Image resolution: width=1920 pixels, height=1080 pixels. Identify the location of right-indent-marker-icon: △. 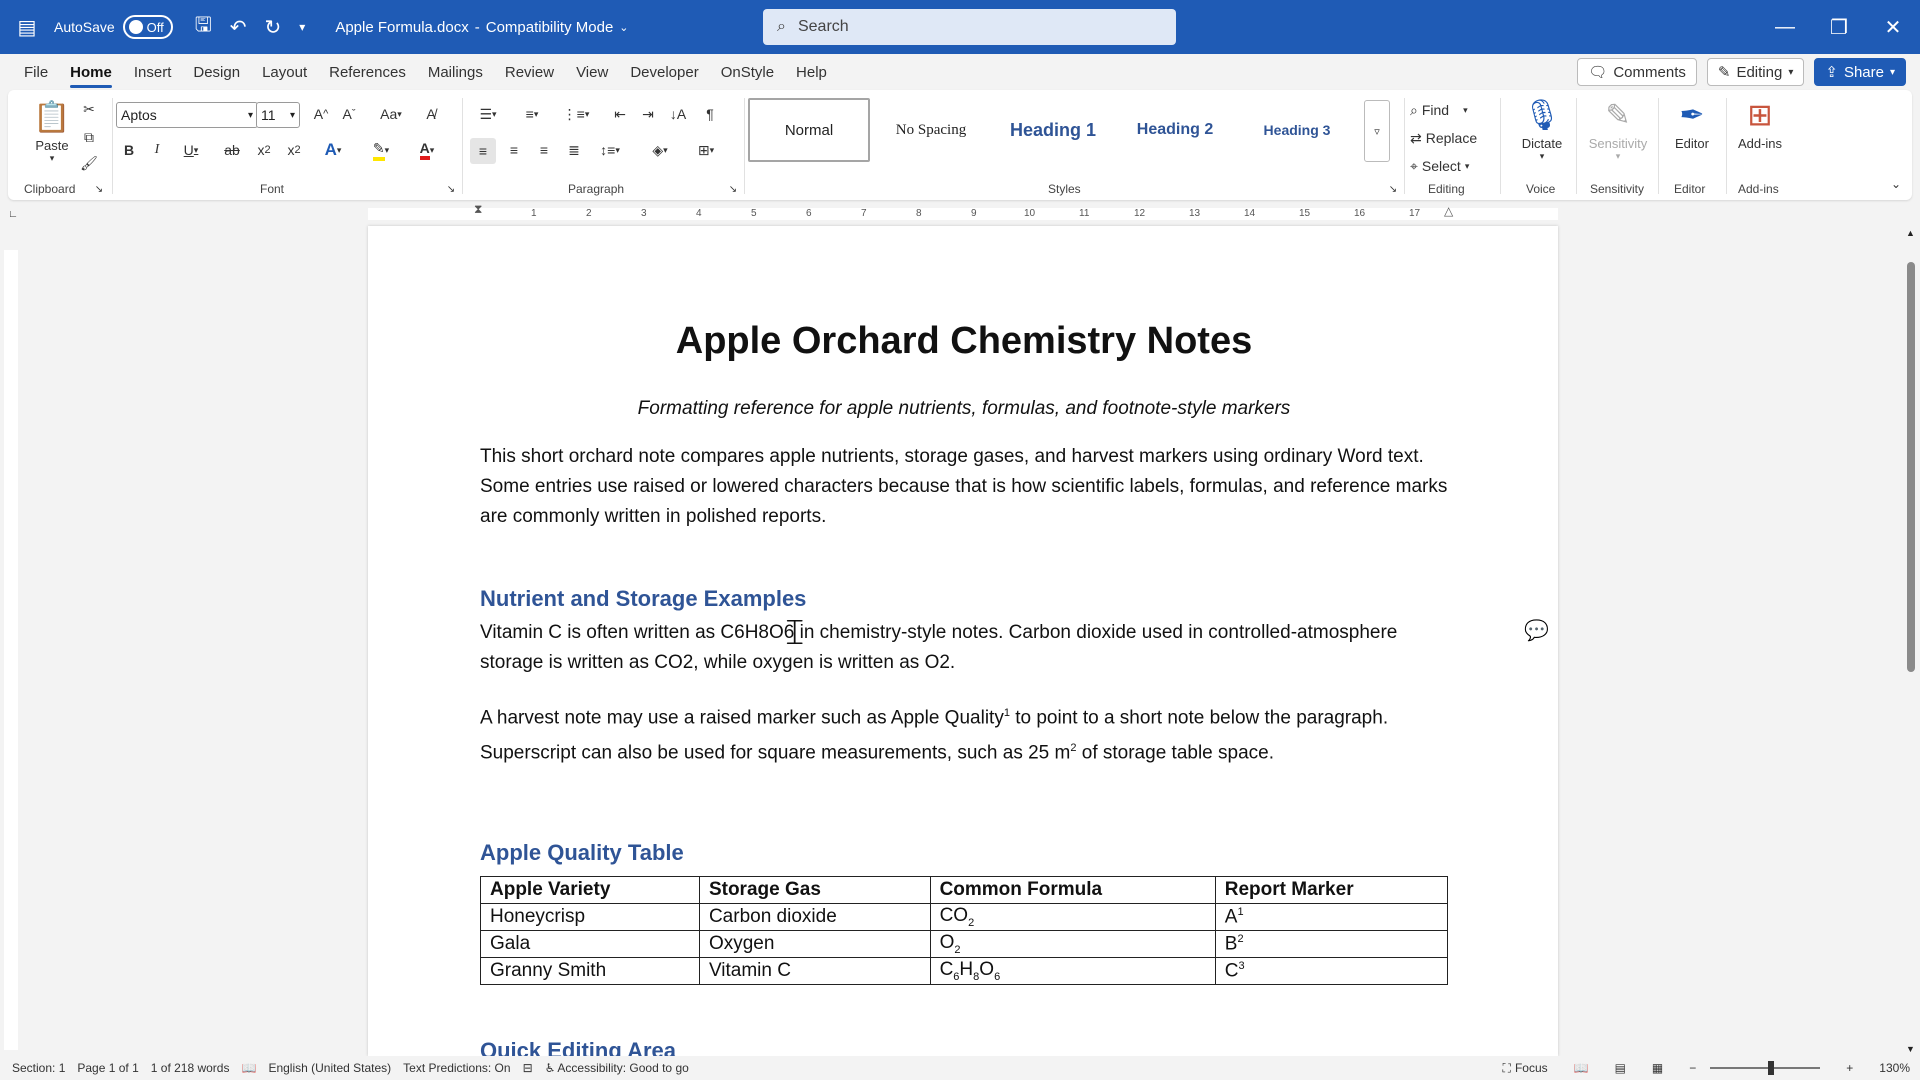
(1448, 211).